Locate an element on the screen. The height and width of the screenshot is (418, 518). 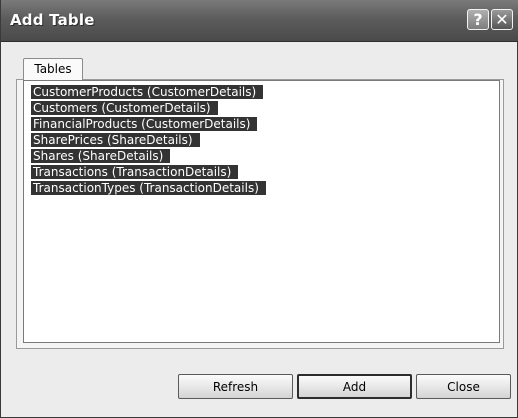
refresh-button: Refresh is located at coordinates (235, 386).